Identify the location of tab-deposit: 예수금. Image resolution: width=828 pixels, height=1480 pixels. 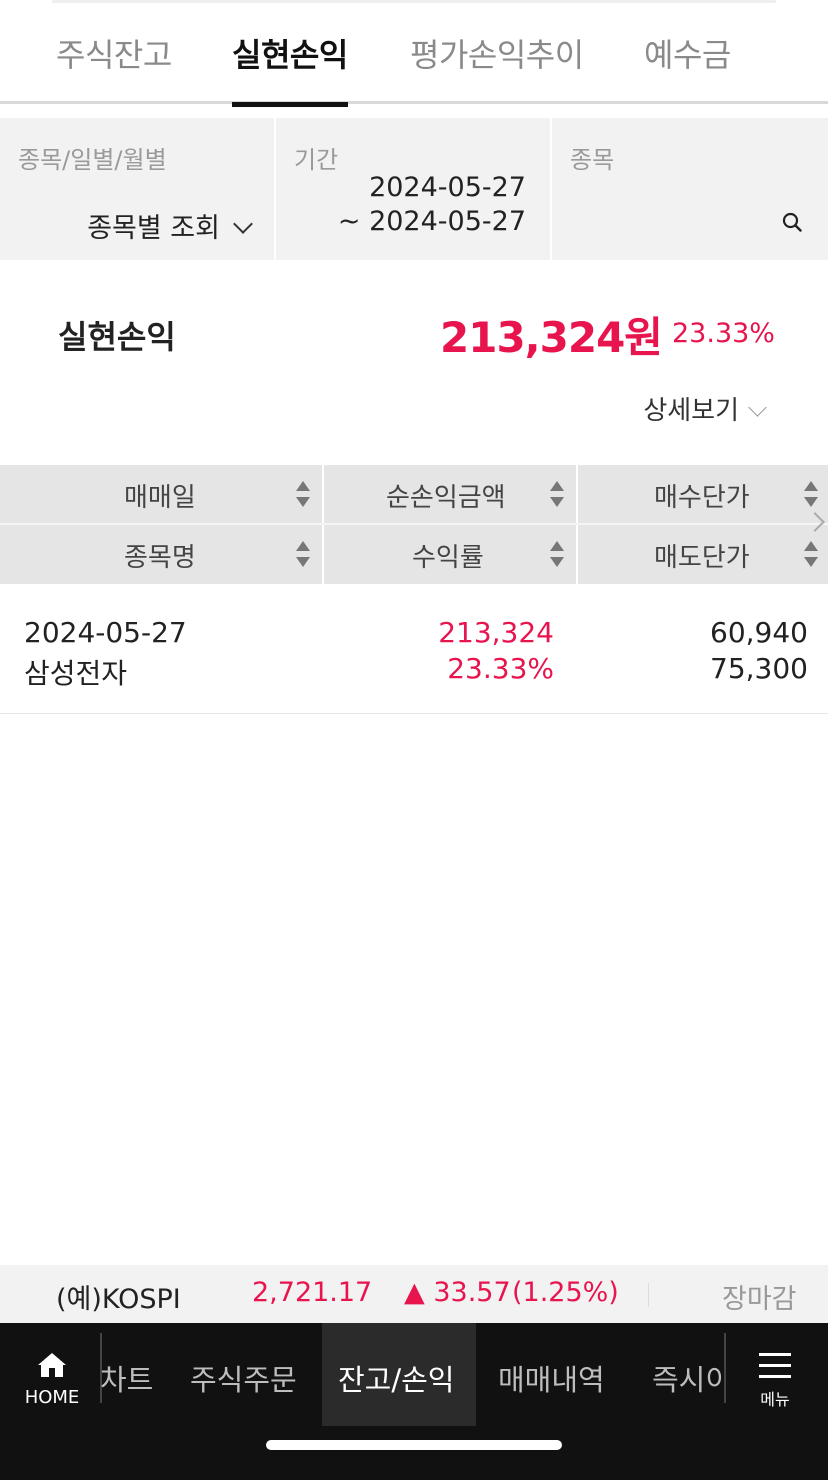
(687, 67).